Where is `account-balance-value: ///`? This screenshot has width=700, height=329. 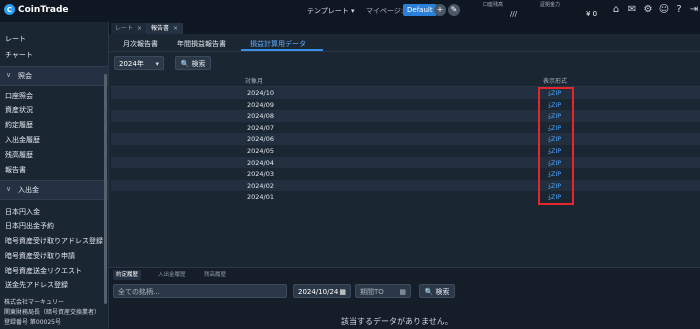 account-balance-value: /// is located at coordinates (514, 14).